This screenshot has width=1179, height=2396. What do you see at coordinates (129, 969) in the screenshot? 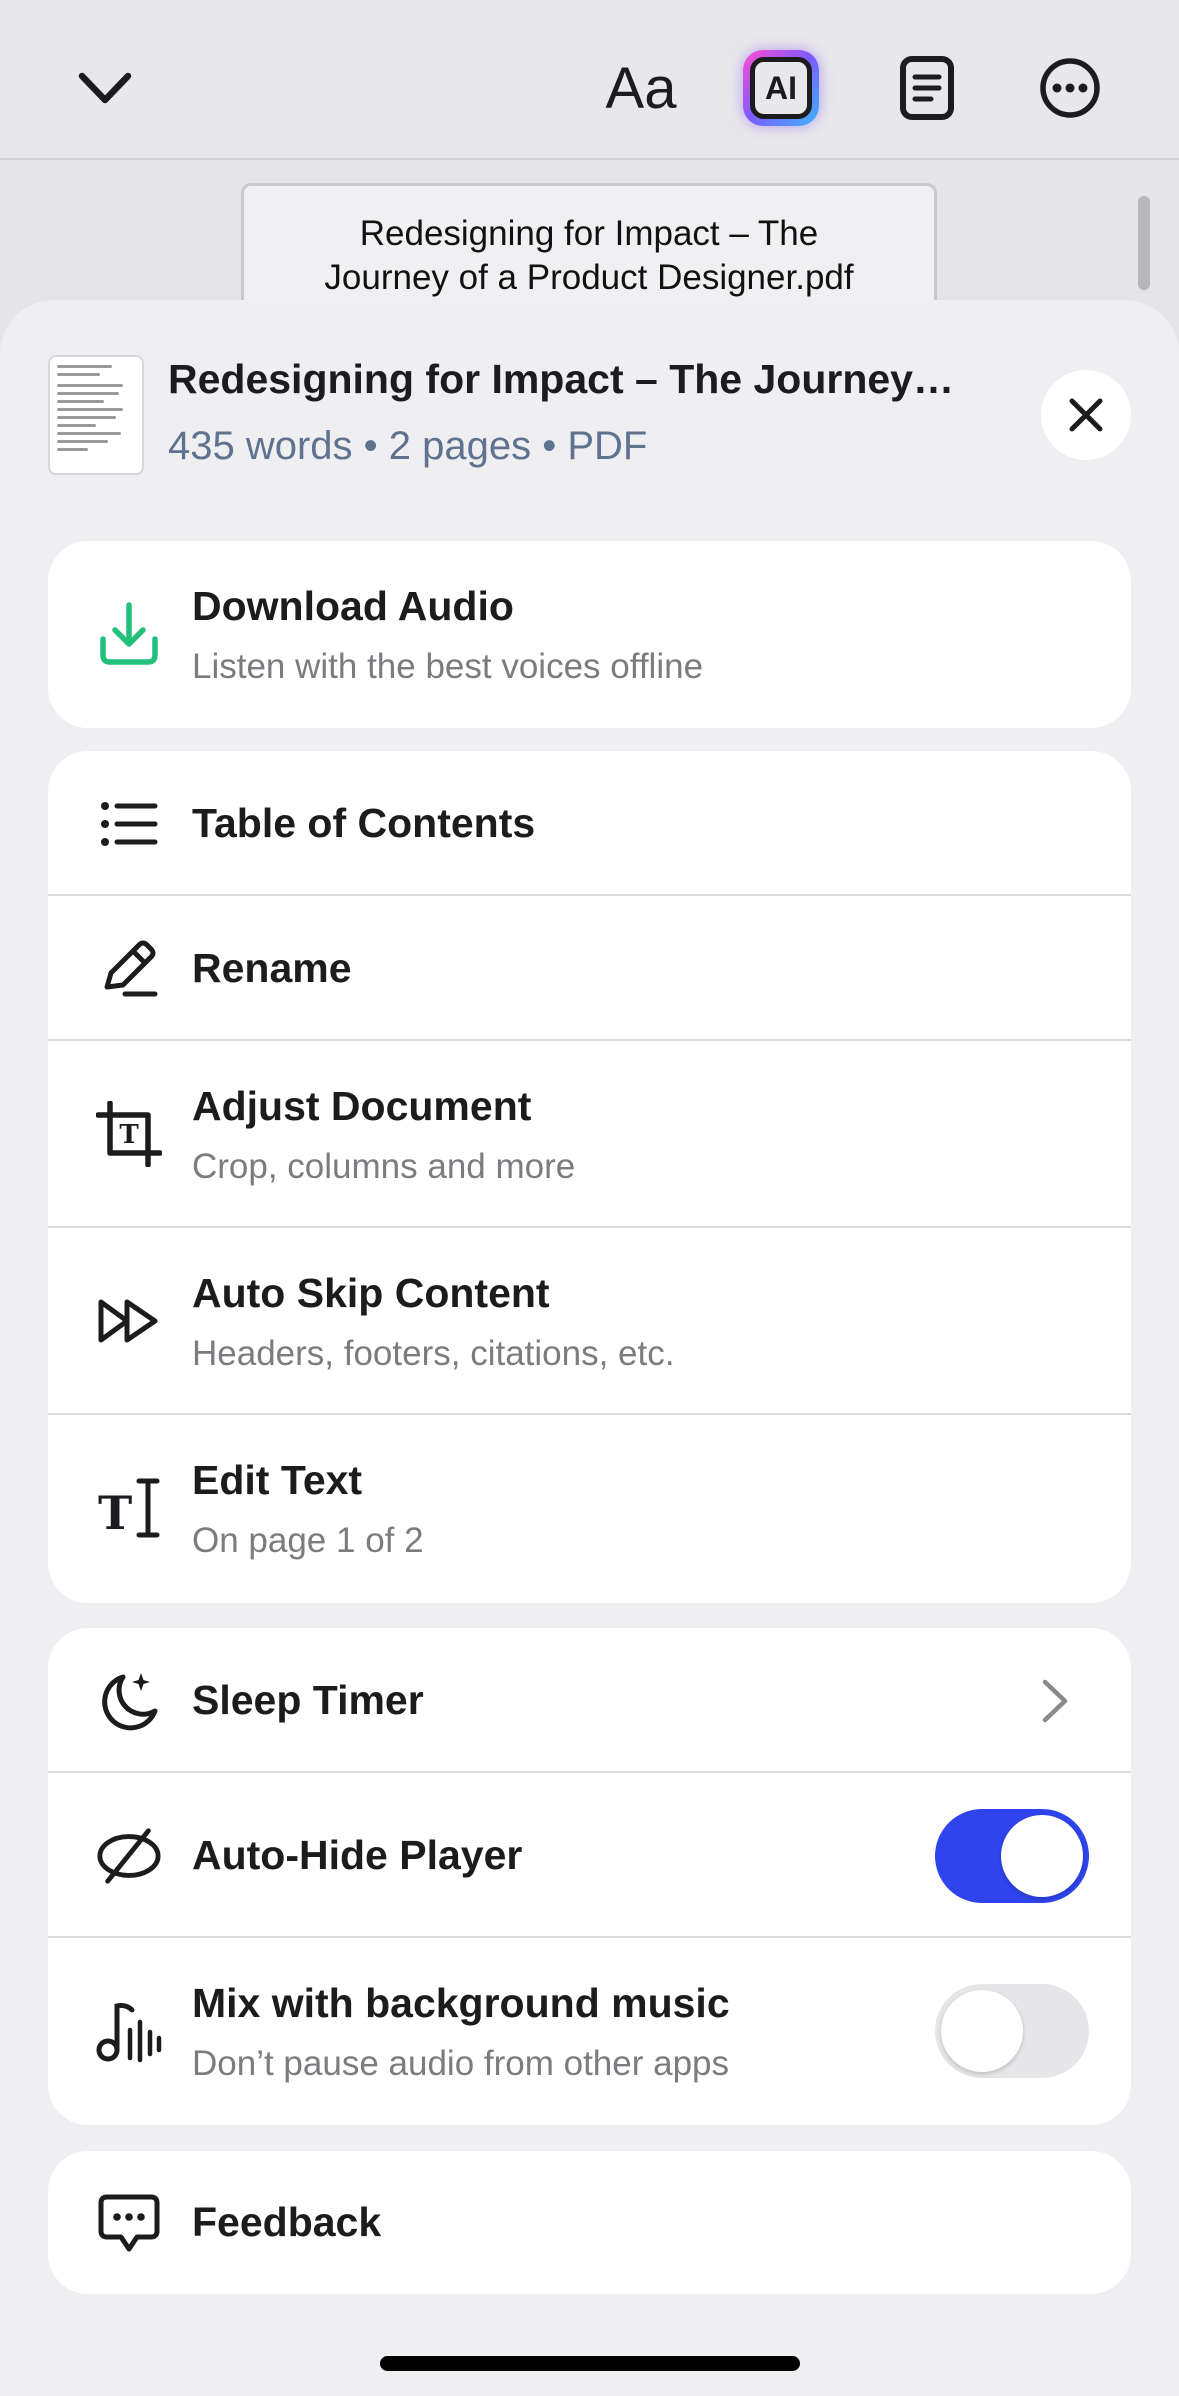
I see `pencil-icon` at bounding box center [129, 969].